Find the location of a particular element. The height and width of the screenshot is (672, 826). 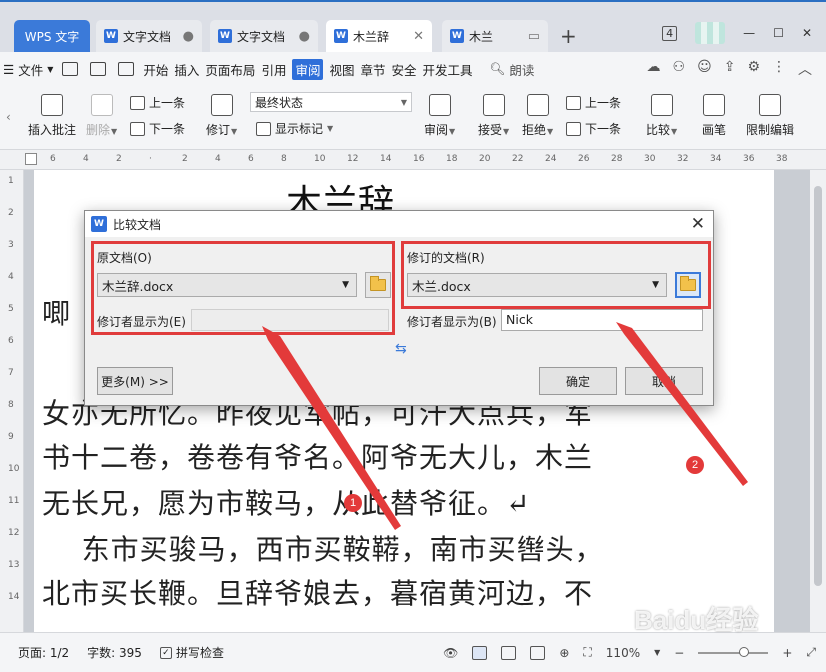

word-count: 字数: 395 is located at coordinates (114, 652).